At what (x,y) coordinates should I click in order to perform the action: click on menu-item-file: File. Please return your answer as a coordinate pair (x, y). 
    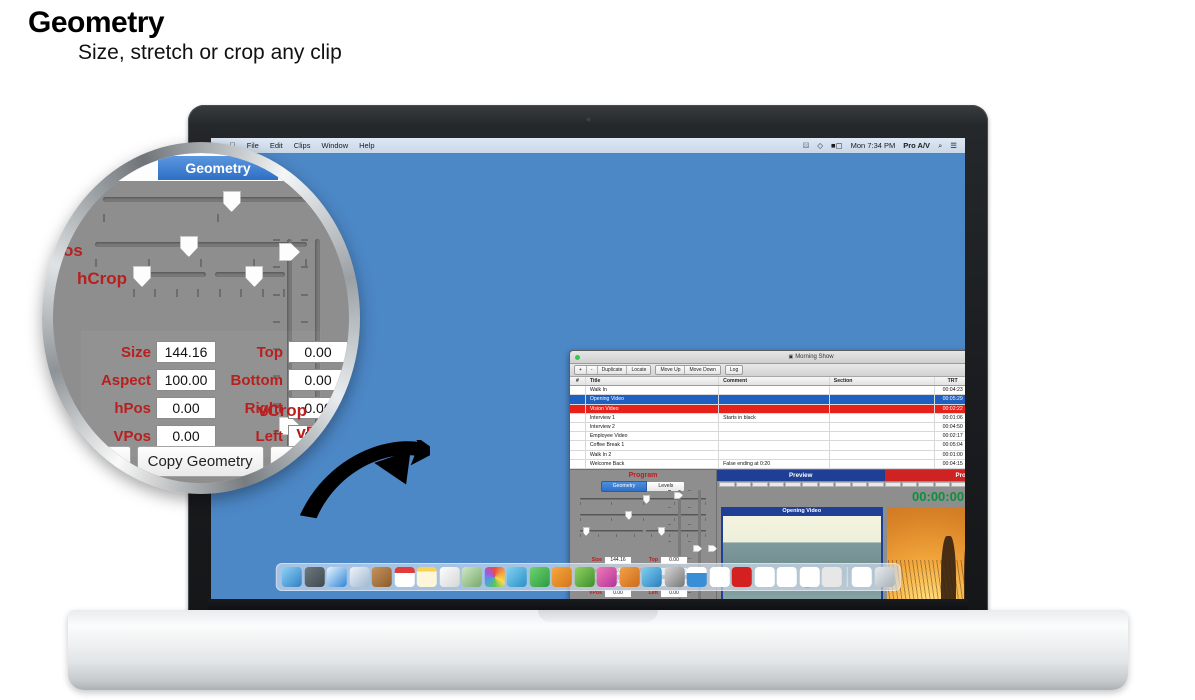
    Looking at the image, I should click on (253, 145).